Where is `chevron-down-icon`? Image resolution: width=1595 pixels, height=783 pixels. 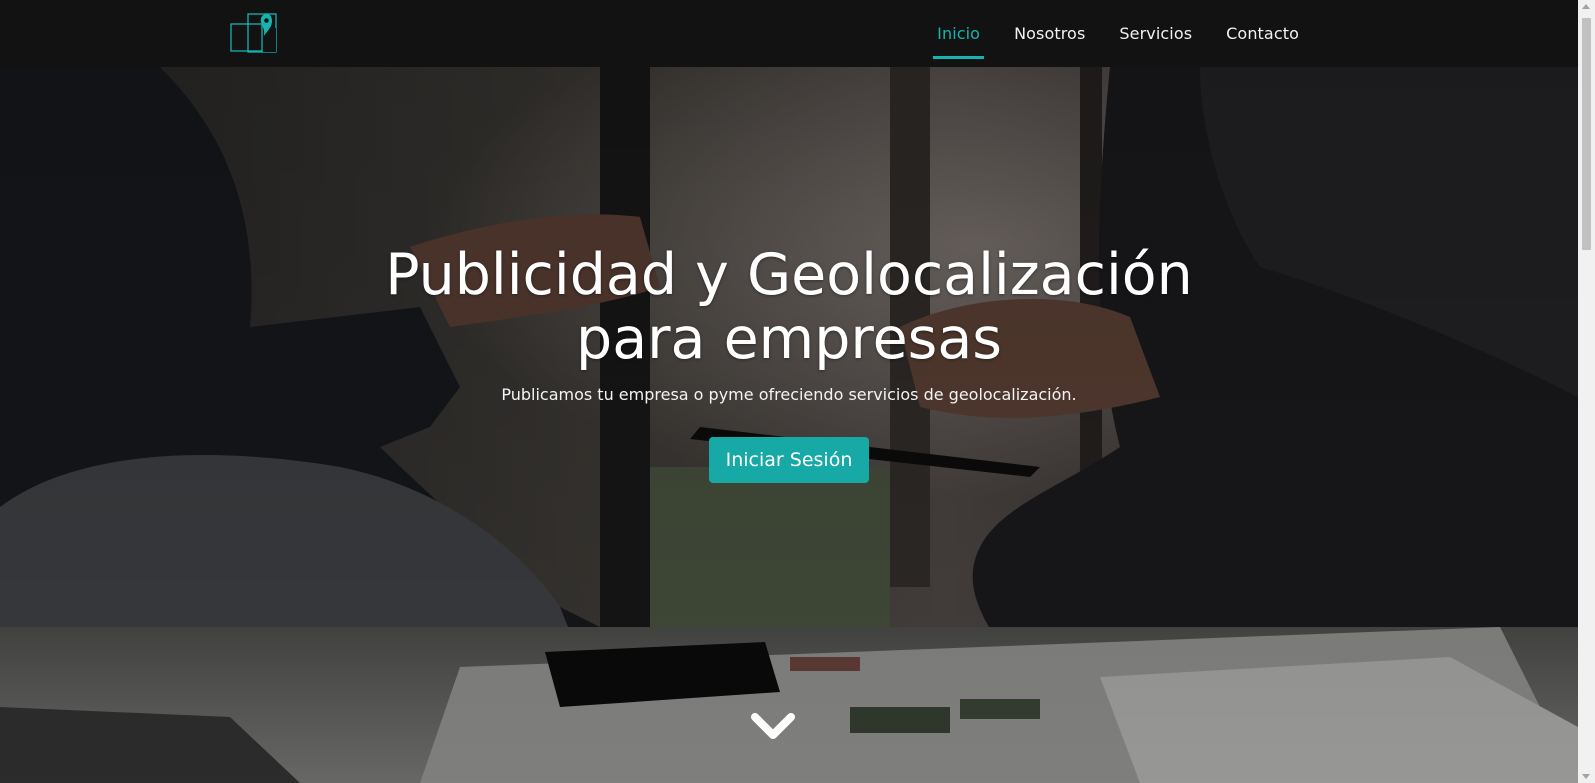
chevron-down-icon is located at coordinates (773, 726).